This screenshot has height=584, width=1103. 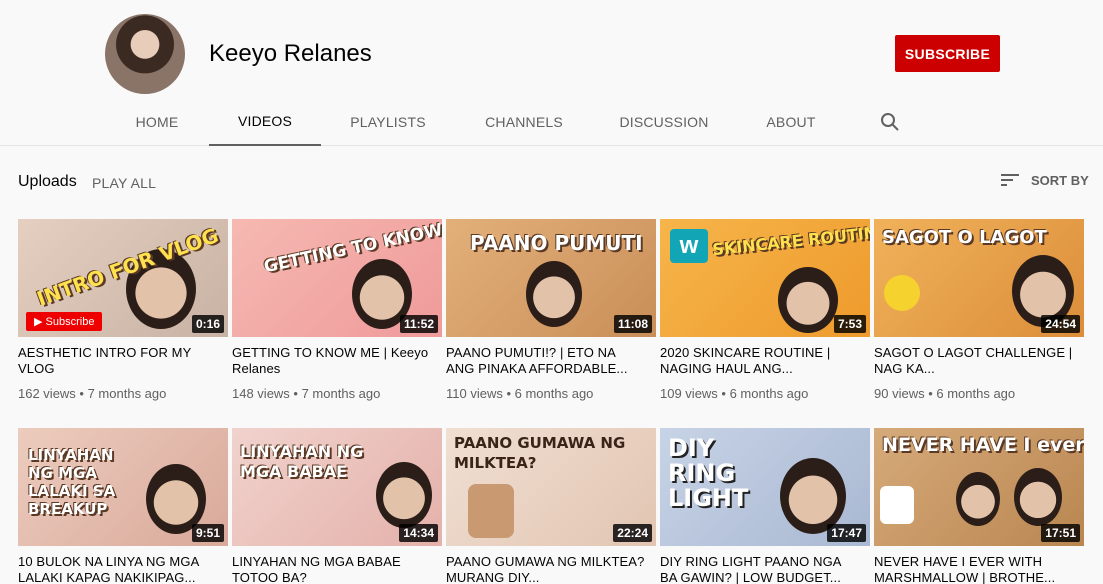 I want to click on video-duration: 17:51, so click(x=1060, y=533).